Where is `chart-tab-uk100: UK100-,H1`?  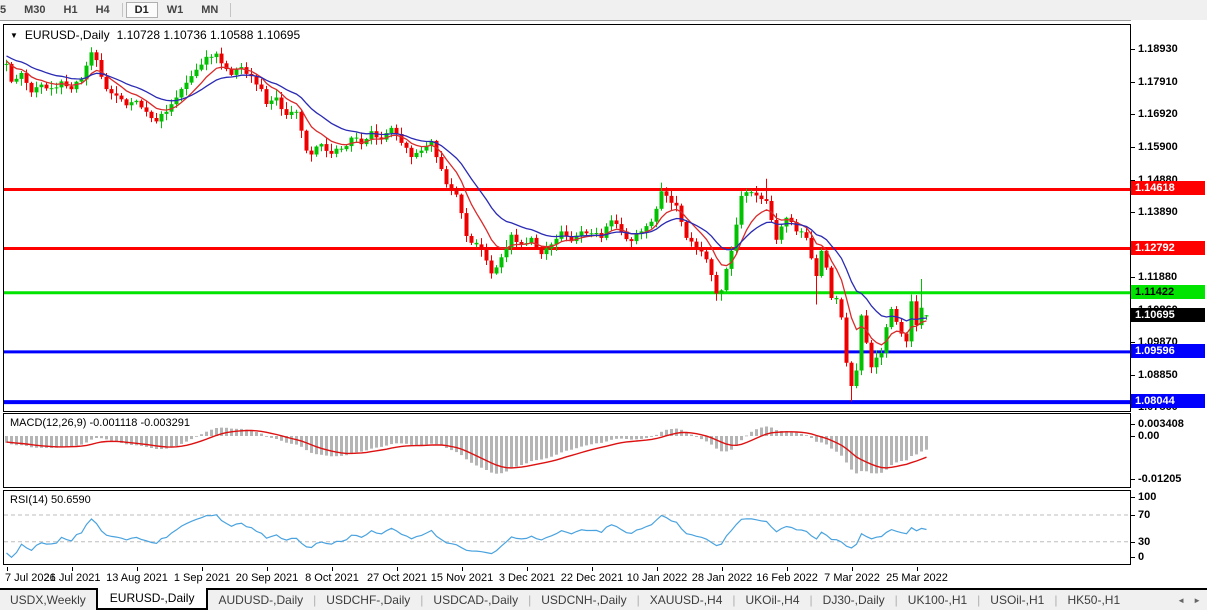 chart-tab-uk100: UK100-,H1 is located at coordinates (937, 600).